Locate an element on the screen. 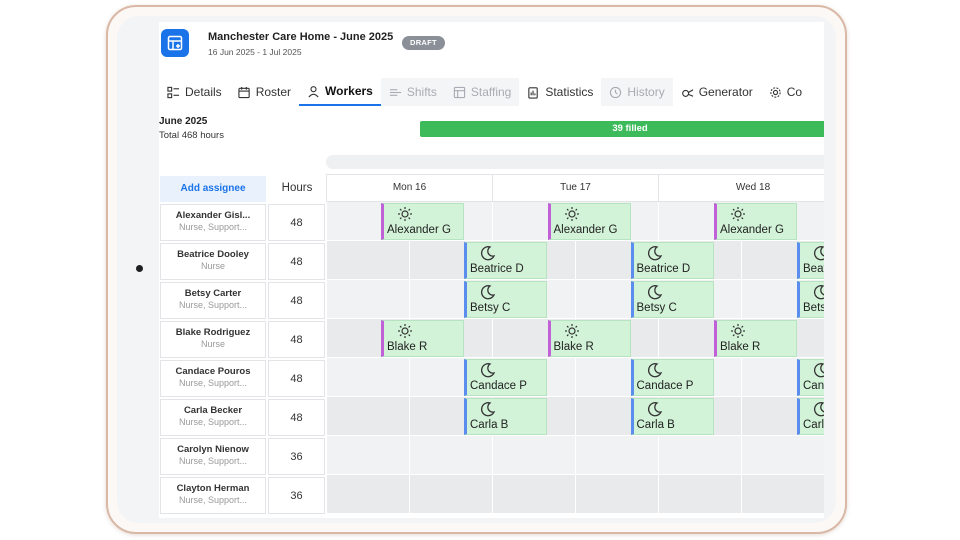  worker-name: Clayton Herman is located at coordinates (213, 488).